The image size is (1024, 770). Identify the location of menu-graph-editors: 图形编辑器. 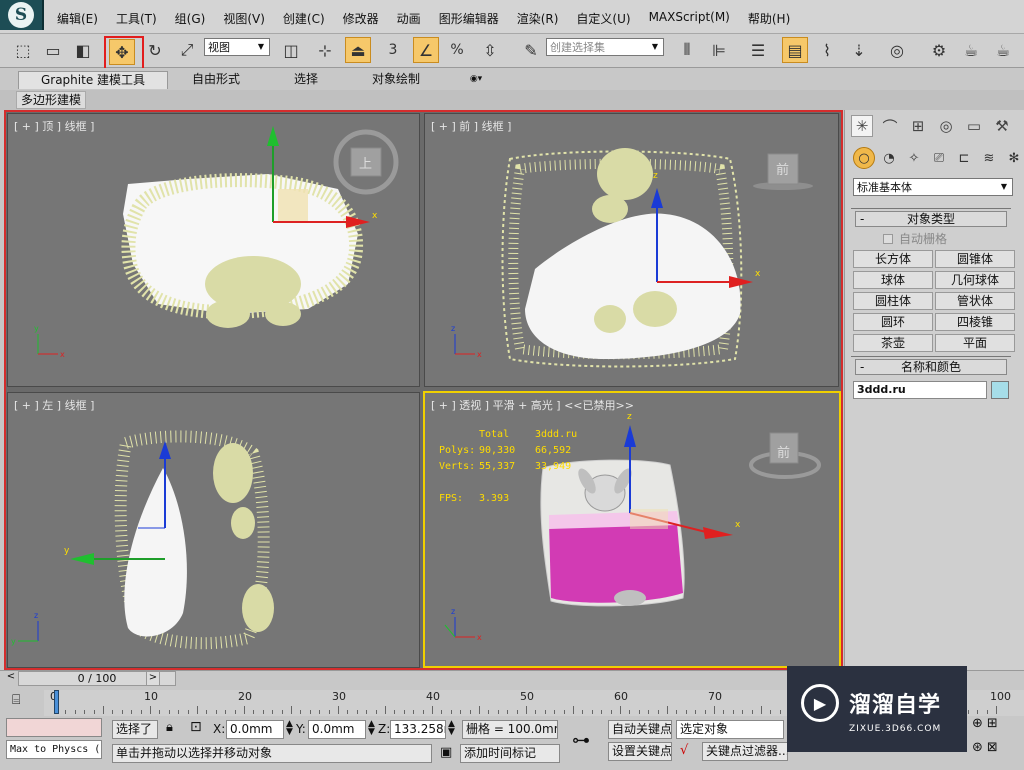
(469, 18).